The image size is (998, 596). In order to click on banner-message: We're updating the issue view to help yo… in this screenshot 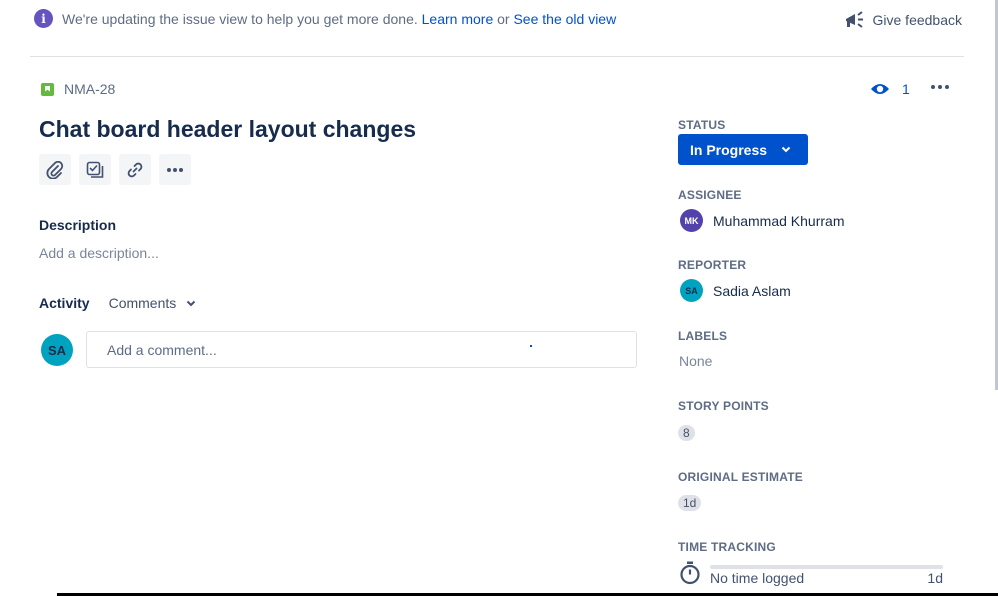, I will do `click(339, 19)`.